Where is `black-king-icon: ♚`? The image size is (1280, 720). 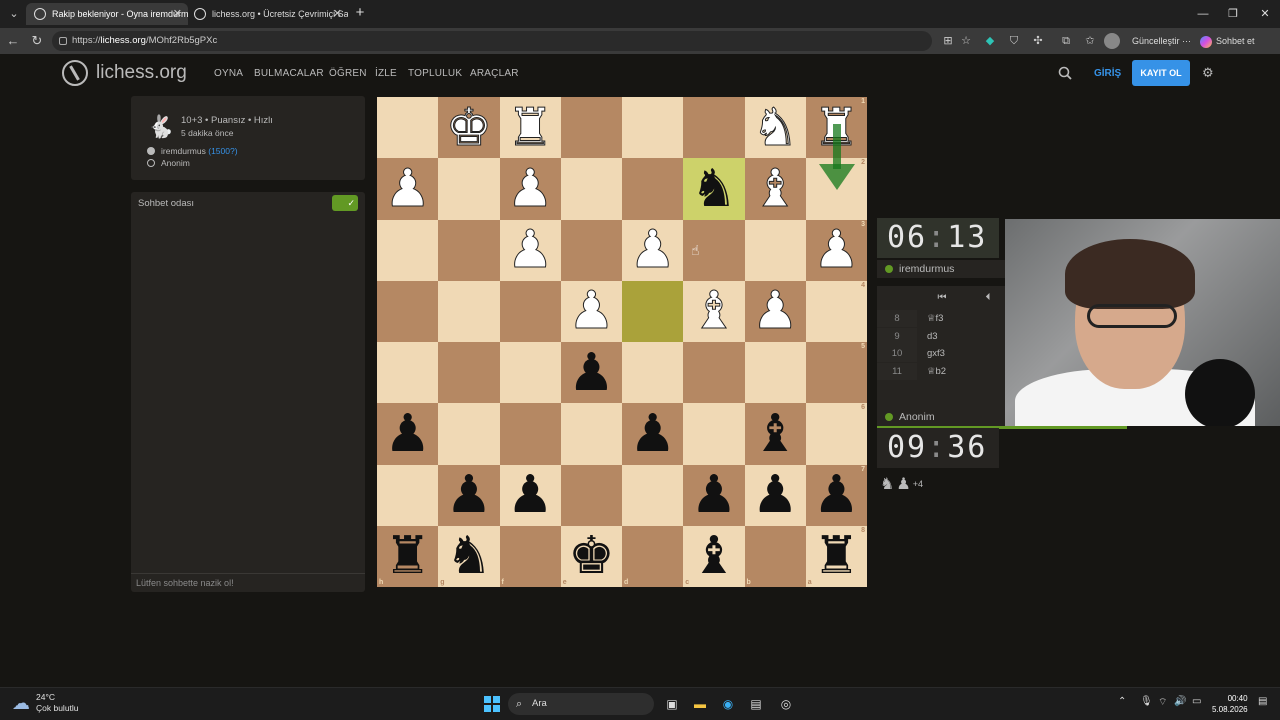
black-king-icon: ♚ is located at coordinates (591, 556).